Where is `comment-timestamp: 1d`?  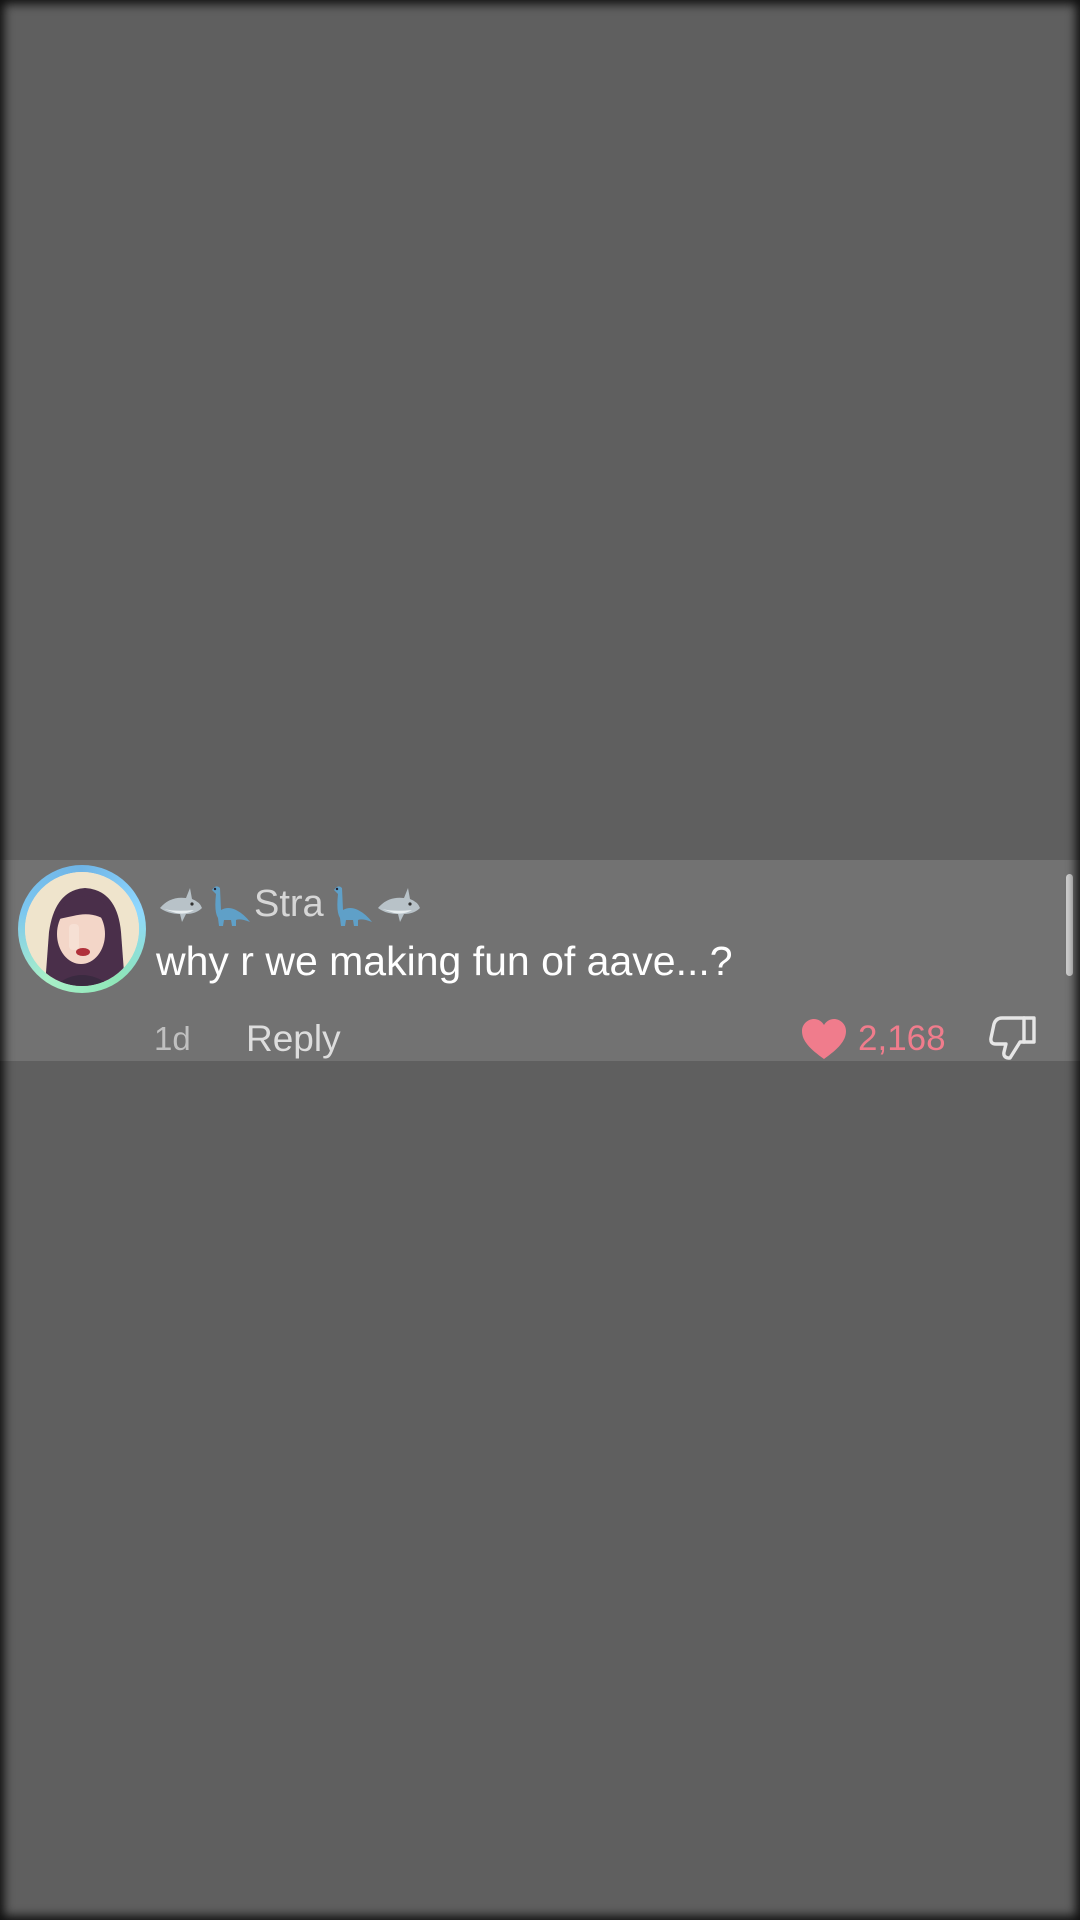
comment-timestamp: 1d is located at coordinates (172, 1038).